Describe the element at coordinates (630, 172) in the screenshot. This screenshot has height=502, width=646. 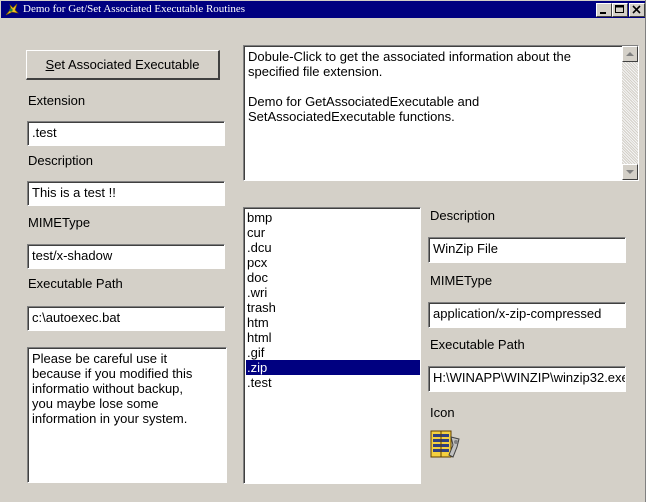
I see `scroll-down-button` at that location.